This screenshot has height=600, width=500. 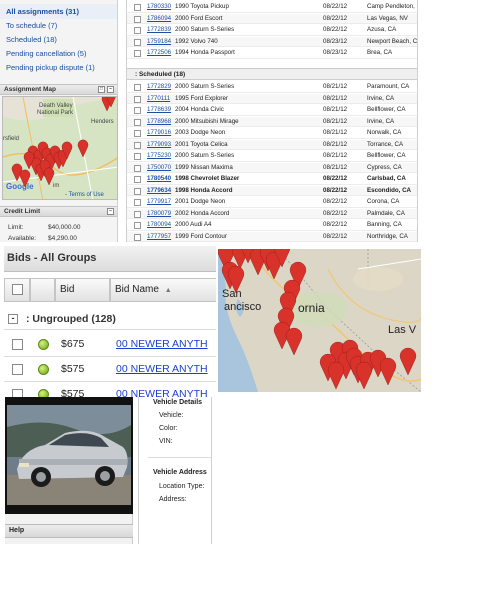 I want to click on vehicle-name: 1995 Ford Explorer, so click(x=201, y=98).